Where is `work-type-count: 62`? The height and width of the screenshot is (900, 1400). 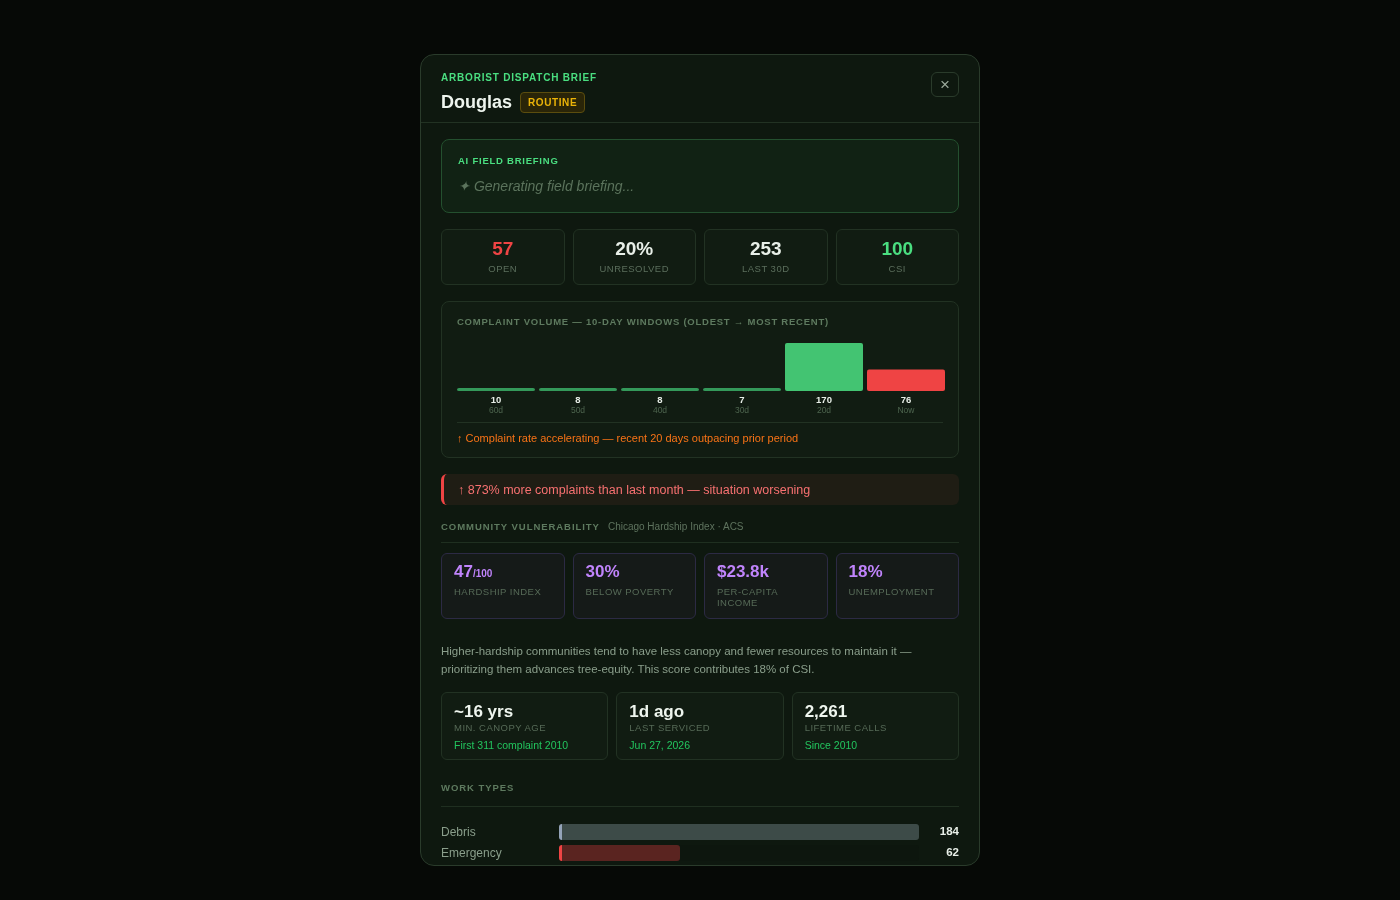
work-type-count: 62 is located at coordinates (952, 853).